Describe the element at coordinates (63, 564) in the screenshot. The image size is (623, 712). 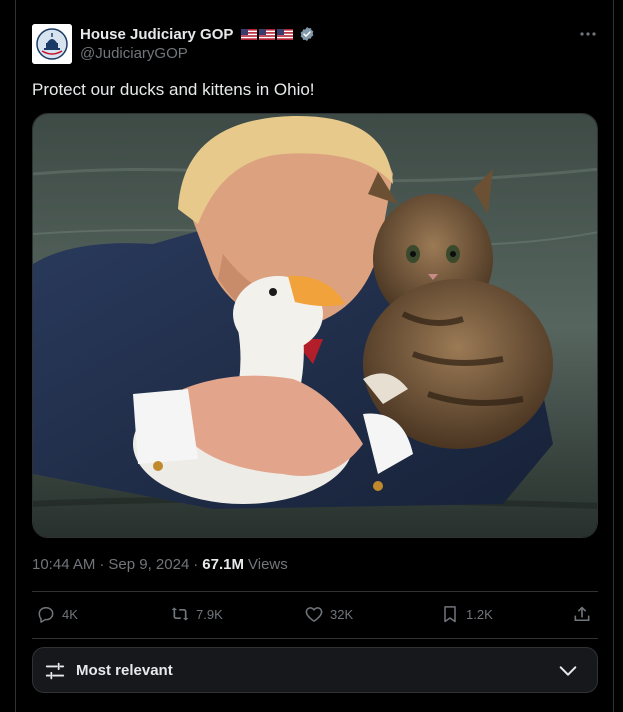
I see `post-time: 10:44 AM` at that location.